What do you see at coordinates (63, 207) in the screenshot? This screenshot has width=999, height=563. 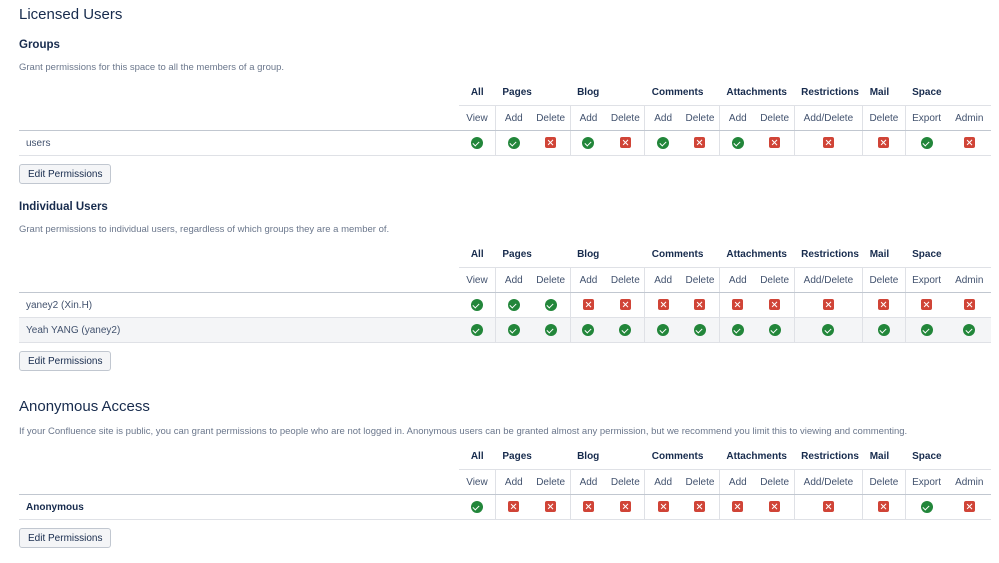 I see `individual-users-heading: Individual Users` at bounding box center [63, 207].